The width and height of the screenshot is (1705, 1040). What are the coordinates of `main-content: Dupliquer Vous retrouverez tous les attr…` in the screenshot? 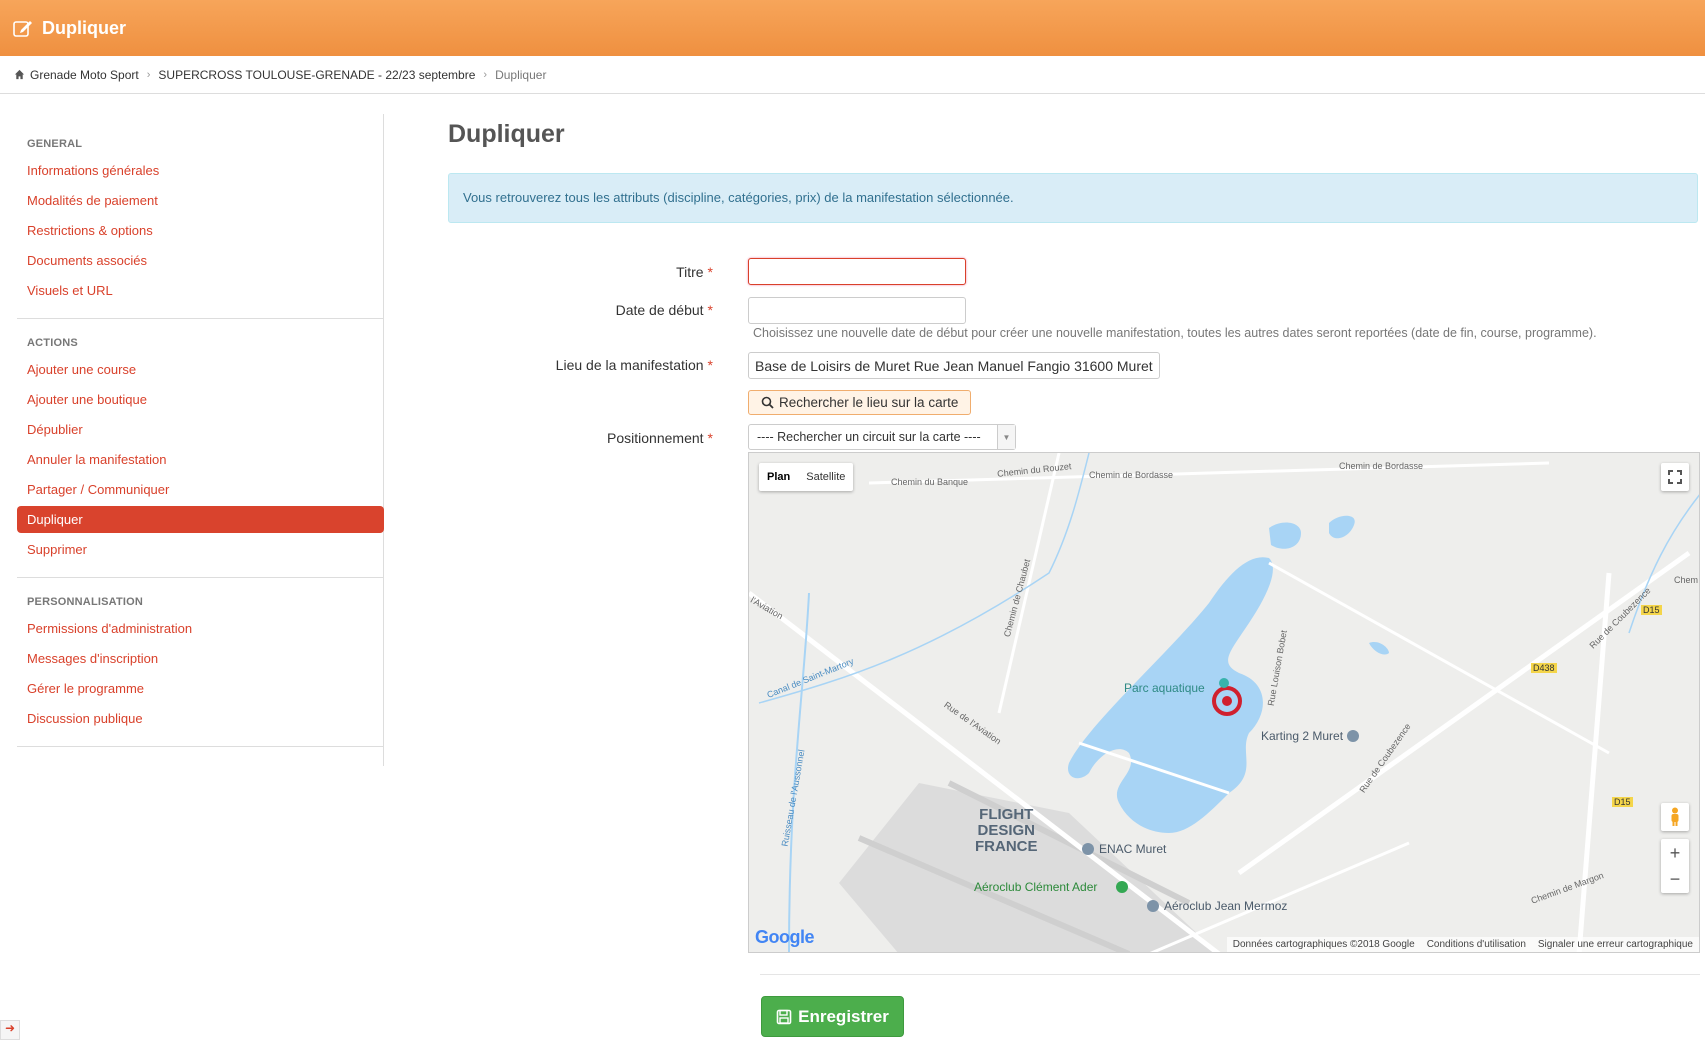 It's located at (1073, 171).